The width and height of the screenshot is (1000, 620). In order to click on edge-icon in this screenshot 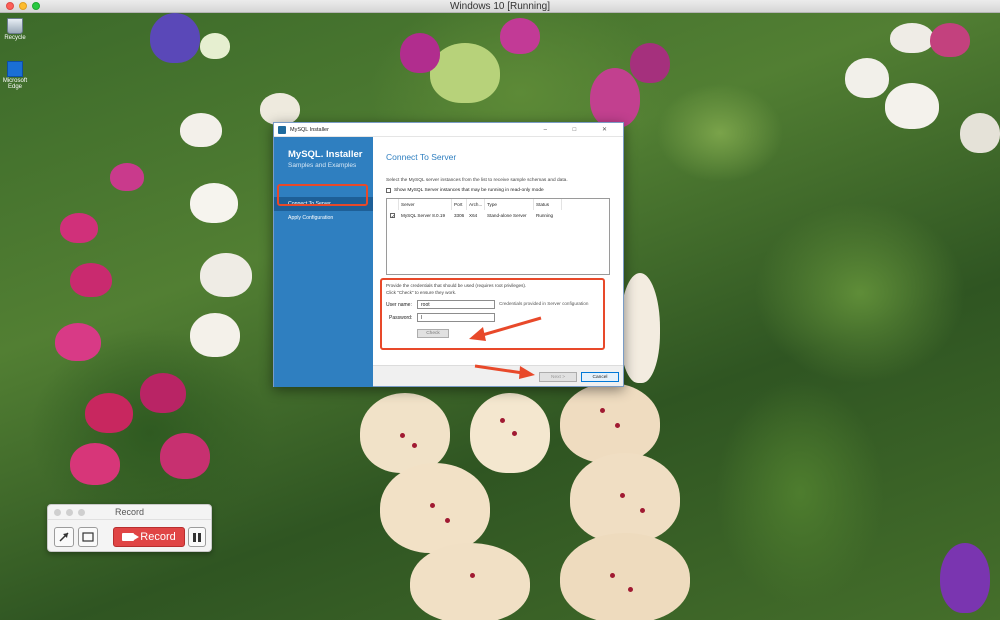, I will do `click(15, 69)`.